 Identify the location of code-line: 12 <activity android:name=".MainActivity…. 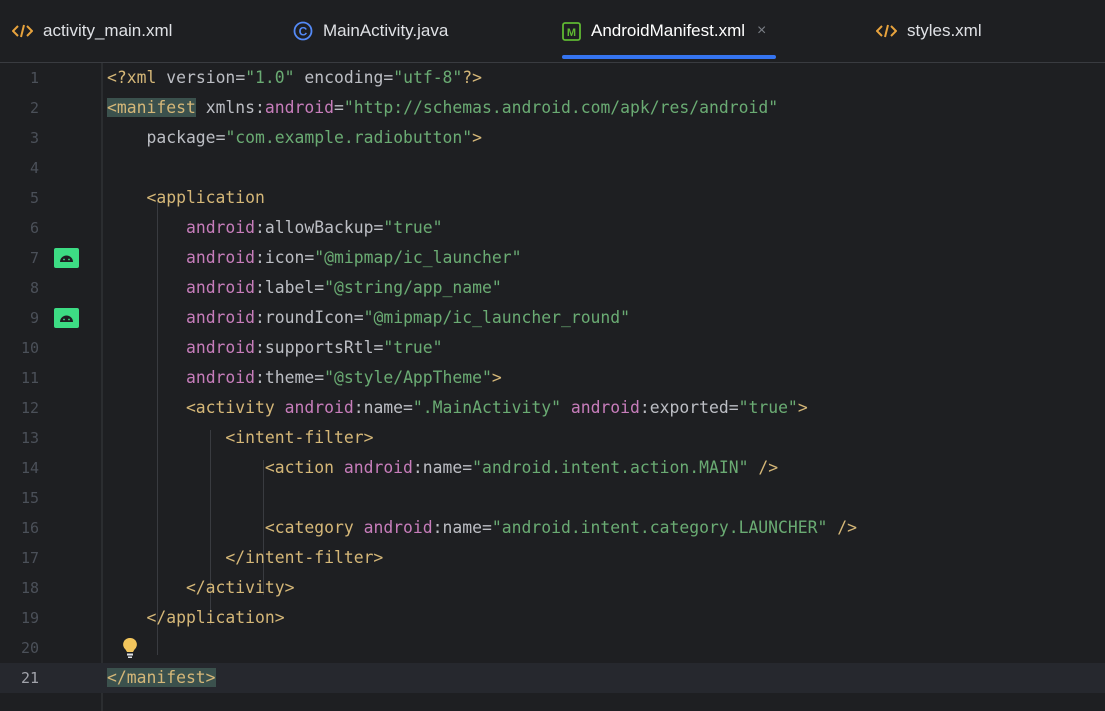
(552, 408).